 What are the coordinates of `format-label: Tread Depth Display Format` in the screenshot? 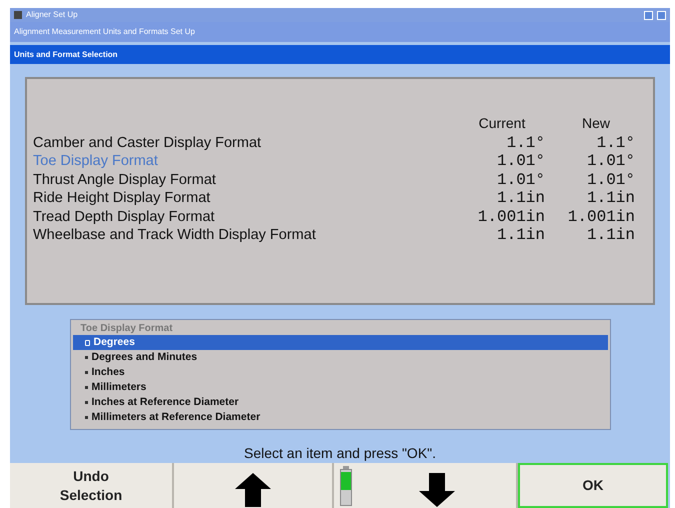 It's located at (243, 217).